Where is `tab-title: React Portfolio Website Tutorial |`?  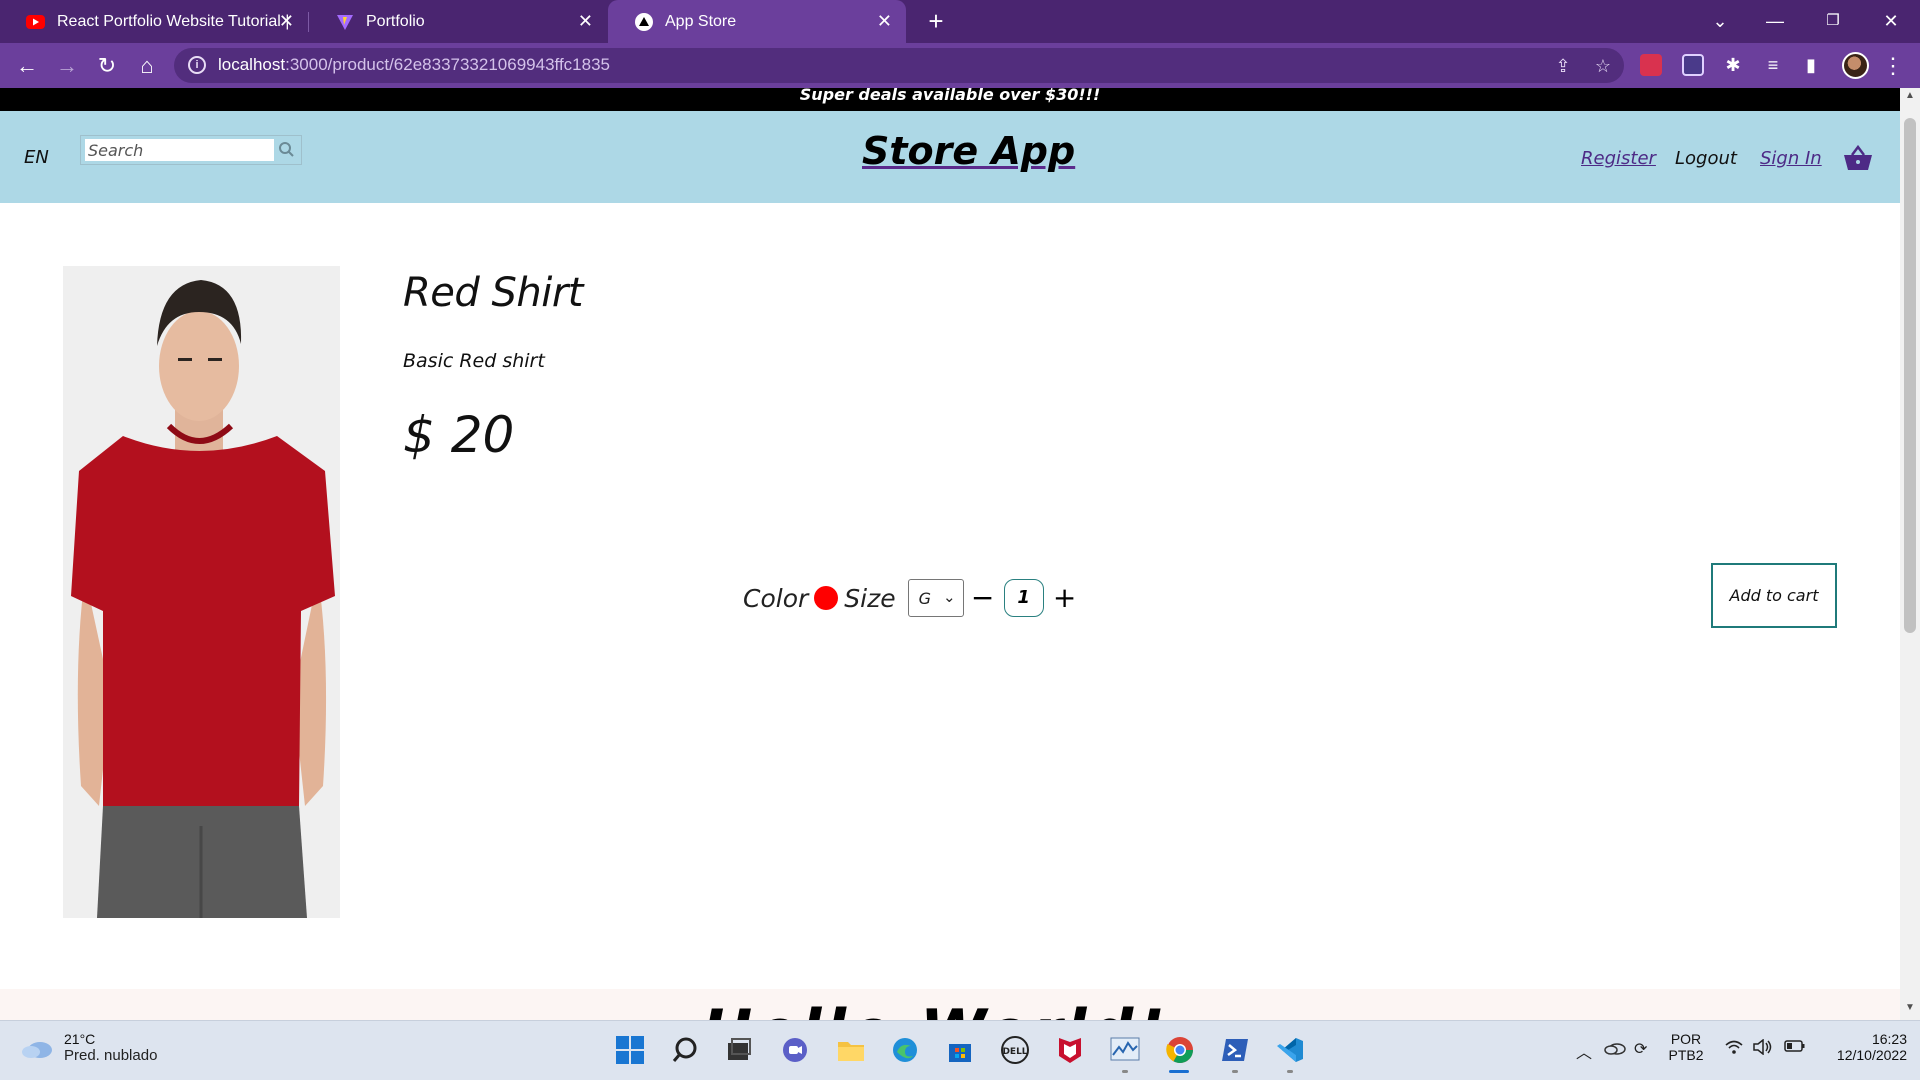 tab-title: React Portfolio Website Tutorial | is located at coordinates (173, 21).